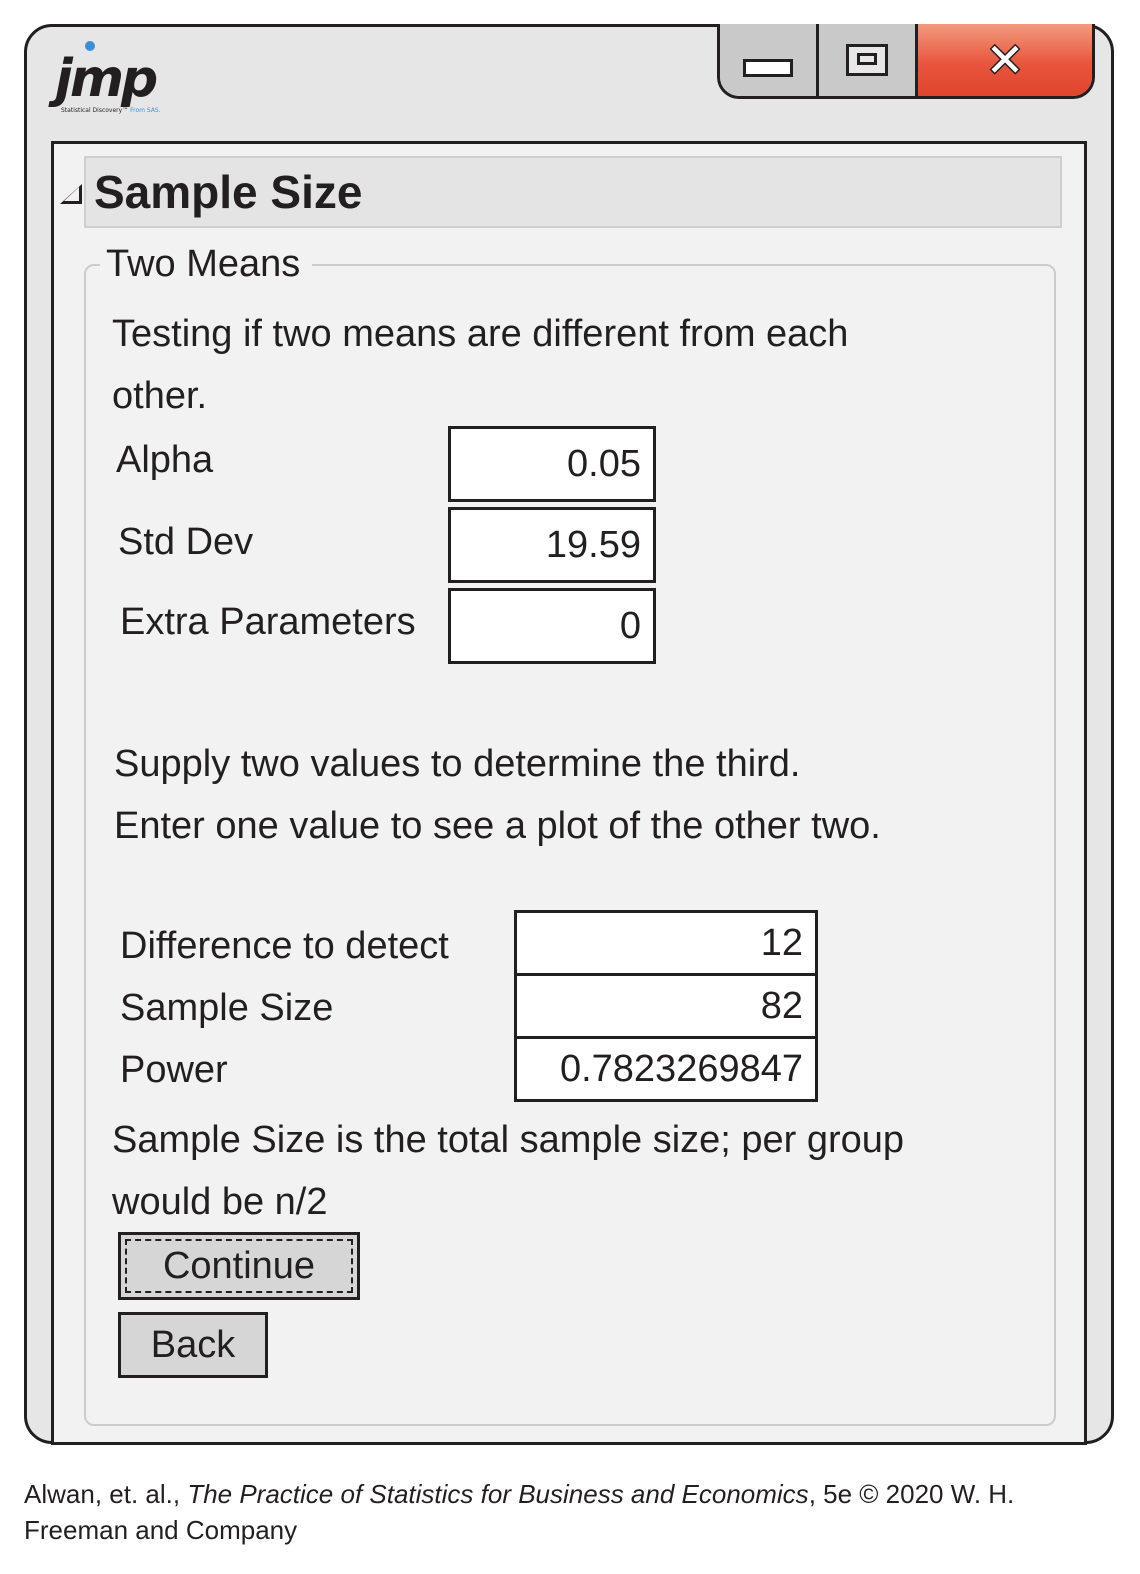  I want to click on power-label: Power, so click(174, 1070).